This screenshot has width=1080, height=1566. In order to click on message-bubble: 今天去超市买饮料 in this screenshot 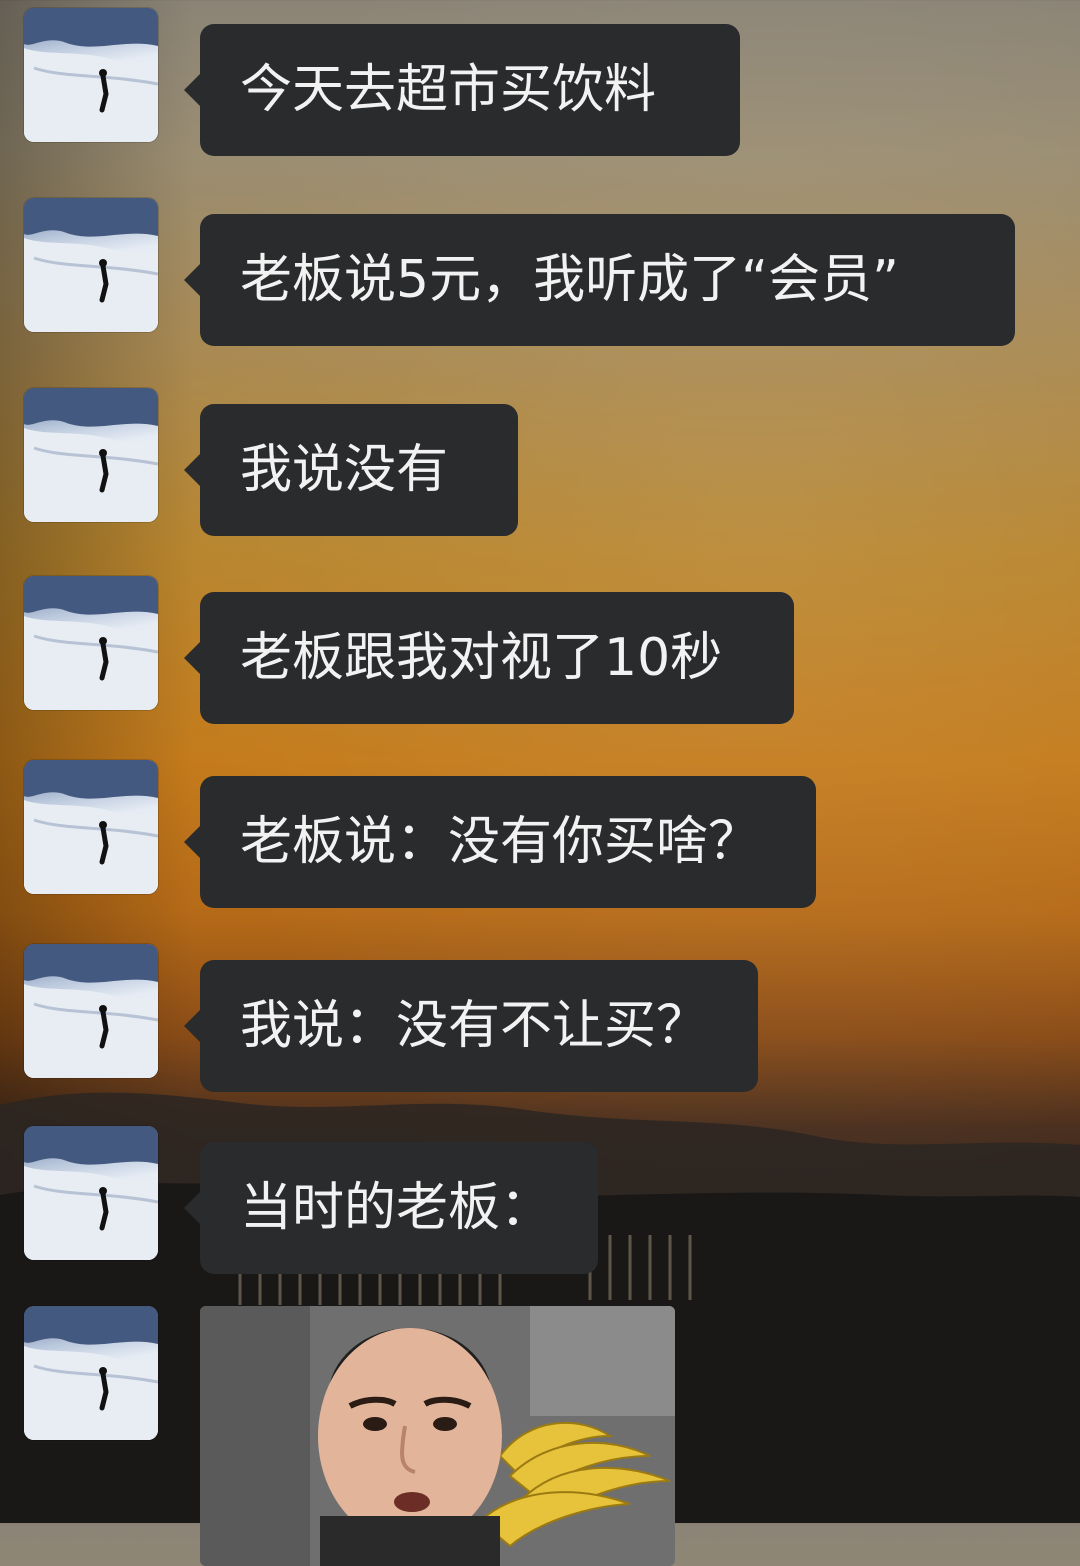, I will do `click(462, 90)`.